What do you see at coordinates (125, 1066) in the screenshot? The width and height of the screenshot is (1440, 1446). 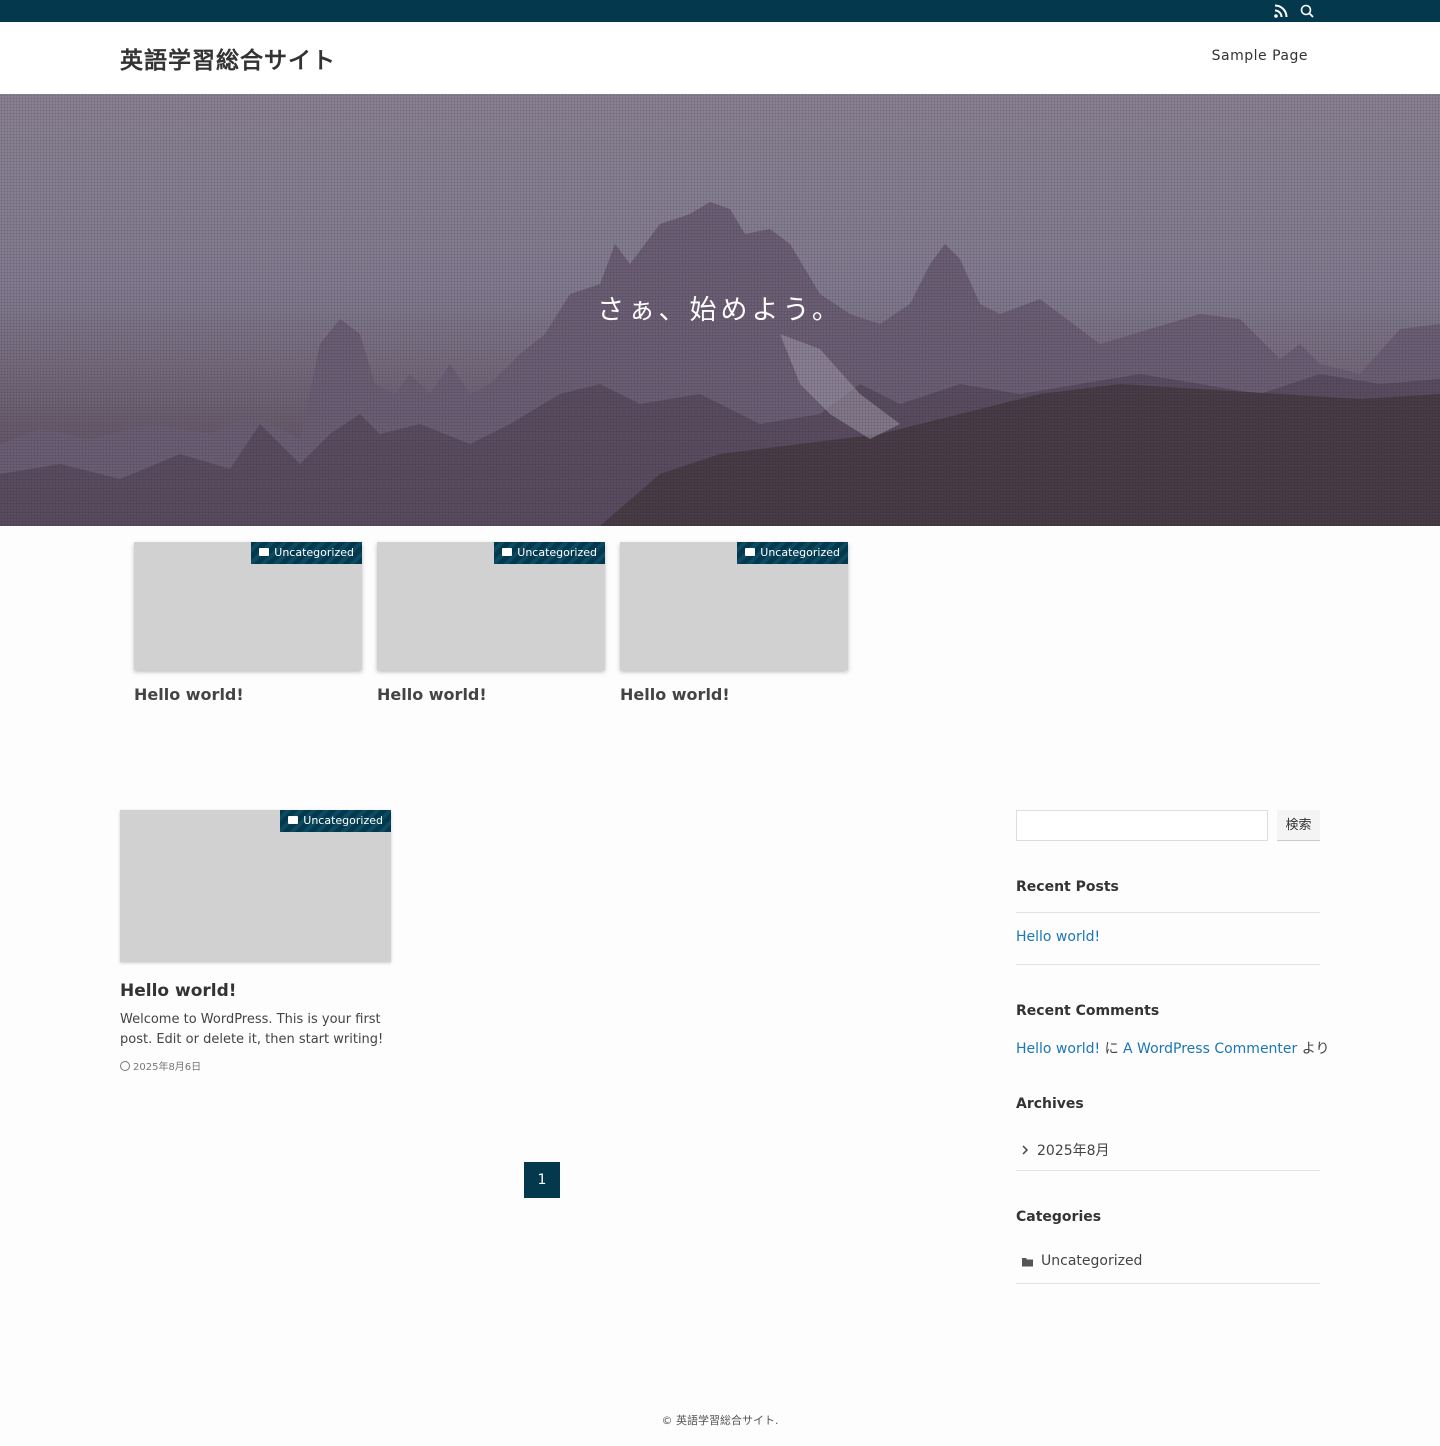 I see `clock-icon` at bounding box center [125, 1066].